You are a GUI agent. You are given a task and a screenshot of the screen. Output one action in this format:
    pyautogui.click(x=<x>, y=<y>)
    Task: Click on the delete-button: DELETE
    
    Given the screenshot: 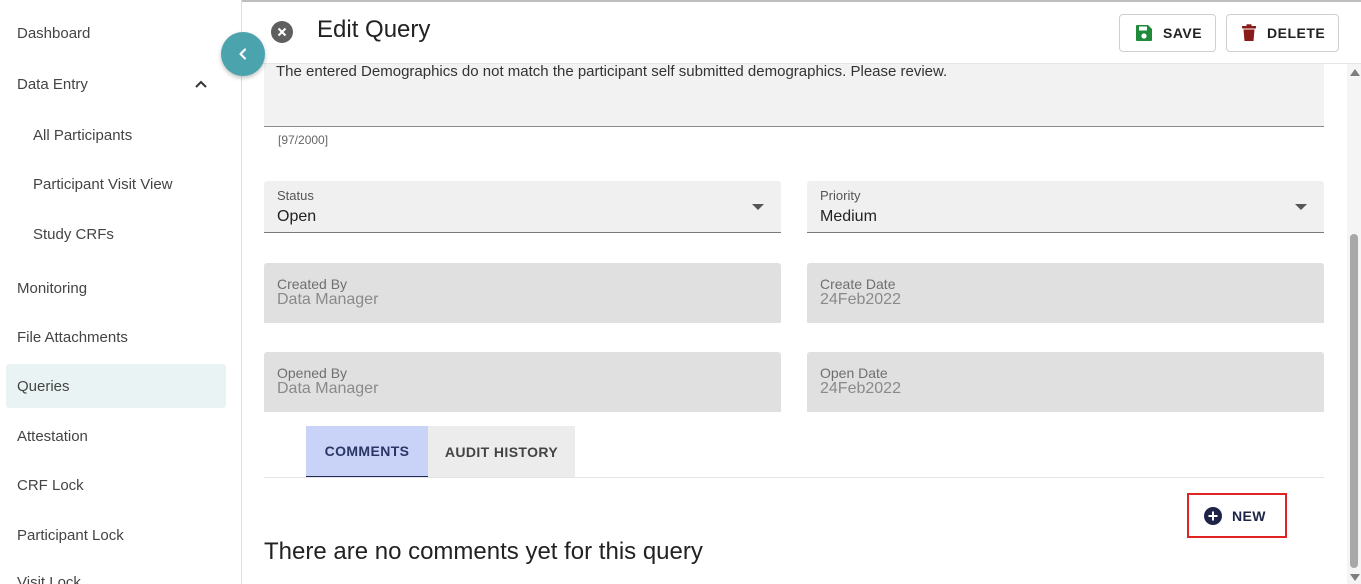 What is the action you would take?
    pyautogui.click(x=1282, y=33)
    